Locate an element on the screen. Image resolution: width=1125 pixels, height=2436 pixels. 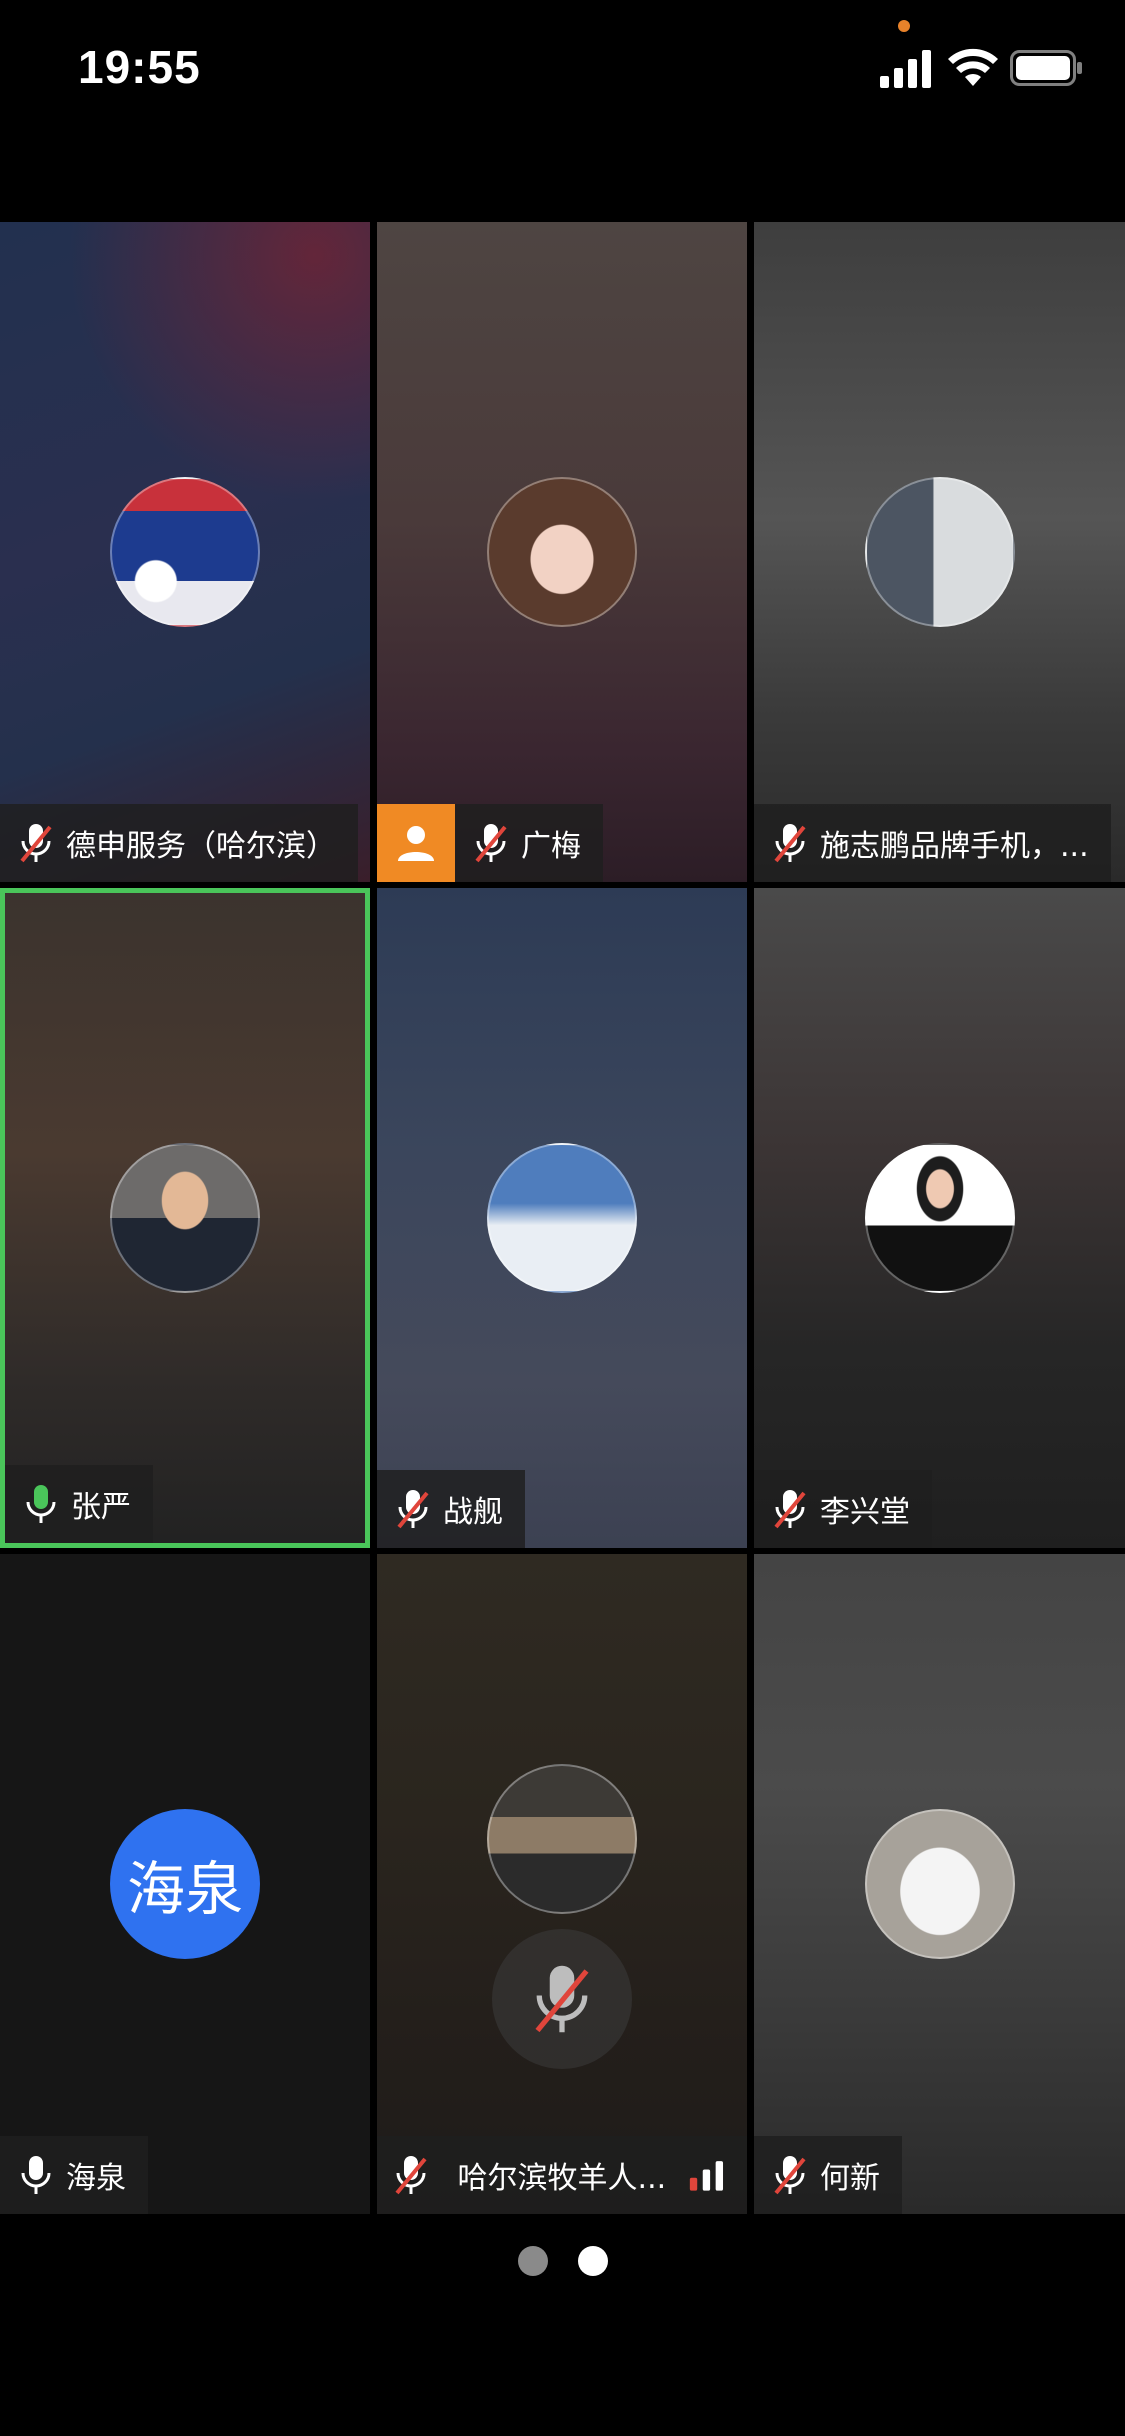
participant-tile: 德申服务（哈尔滨） is located at coordinates (185, 552).